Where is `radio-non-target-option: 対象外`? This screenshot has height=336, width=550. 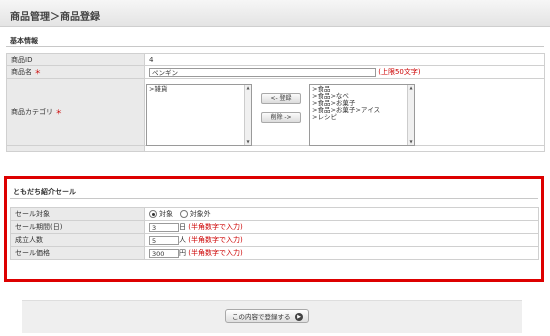 radio-non-target-option: 対象外 is located at coordinates (195, 214).